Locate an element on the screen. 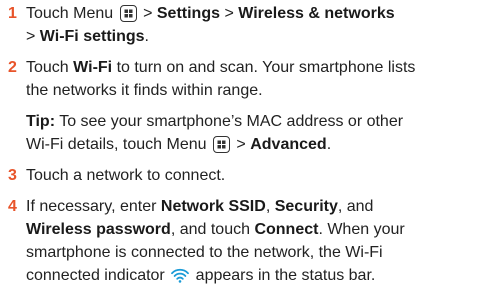 The width and height of the screenshot is (503, 297). step-number: 3 is located at coordinates (12, 175).